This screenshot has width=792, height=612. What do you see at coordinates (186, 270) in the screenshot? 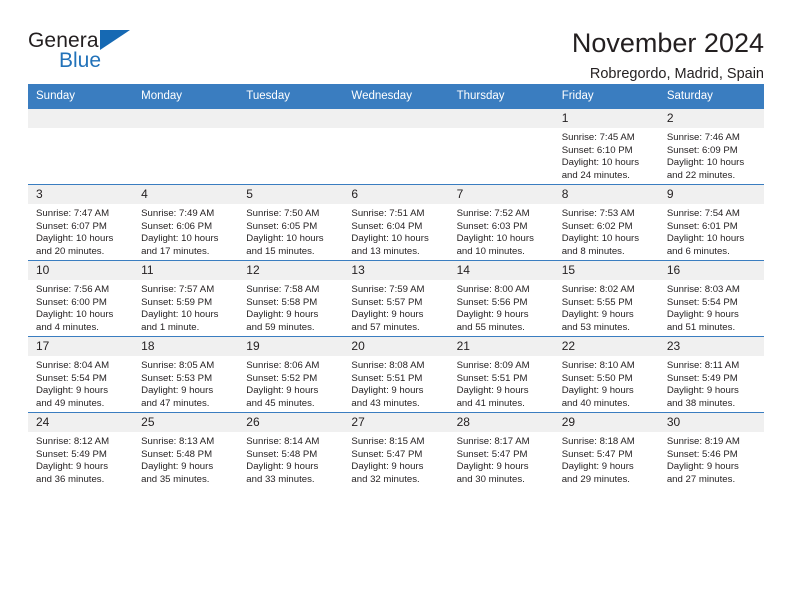
I see `day-number: 11` at bounding box center [186, 270].